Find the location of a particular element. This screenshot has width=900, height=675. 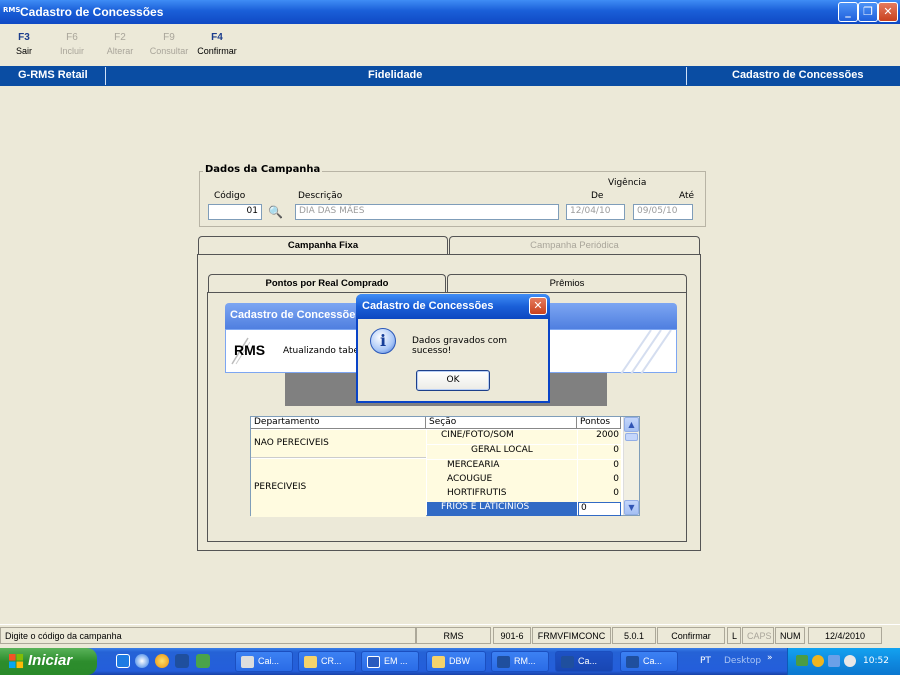

media-icon is located at coordinates (162, 661).